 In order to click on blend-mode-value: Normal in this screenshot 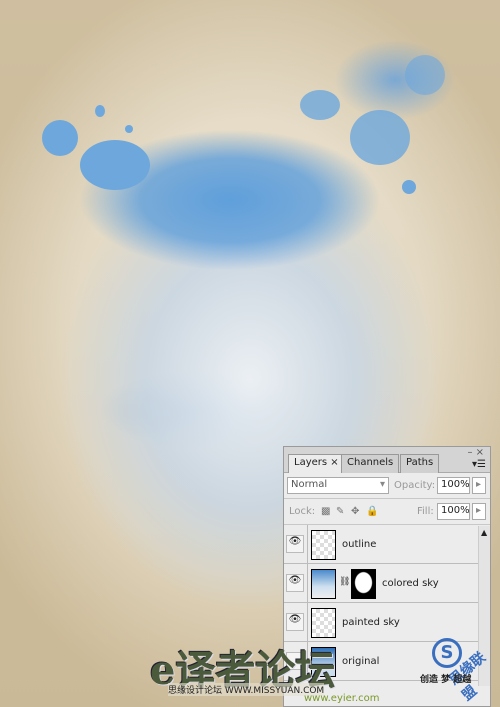, I will do `click(309, 484)`.